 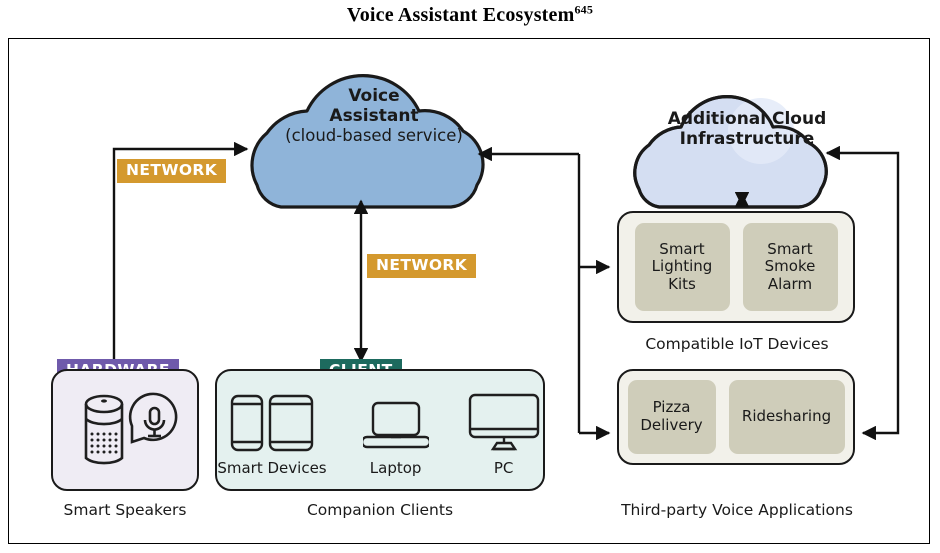 I want to click on node-smart-speakers, so click(x=125, y=430).